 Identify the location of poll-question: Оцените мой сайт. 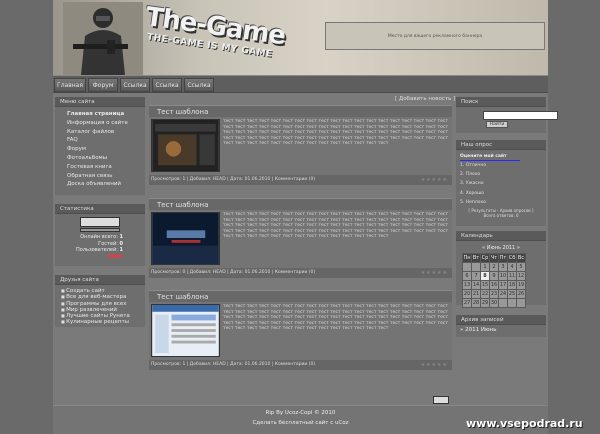
(483, 156).